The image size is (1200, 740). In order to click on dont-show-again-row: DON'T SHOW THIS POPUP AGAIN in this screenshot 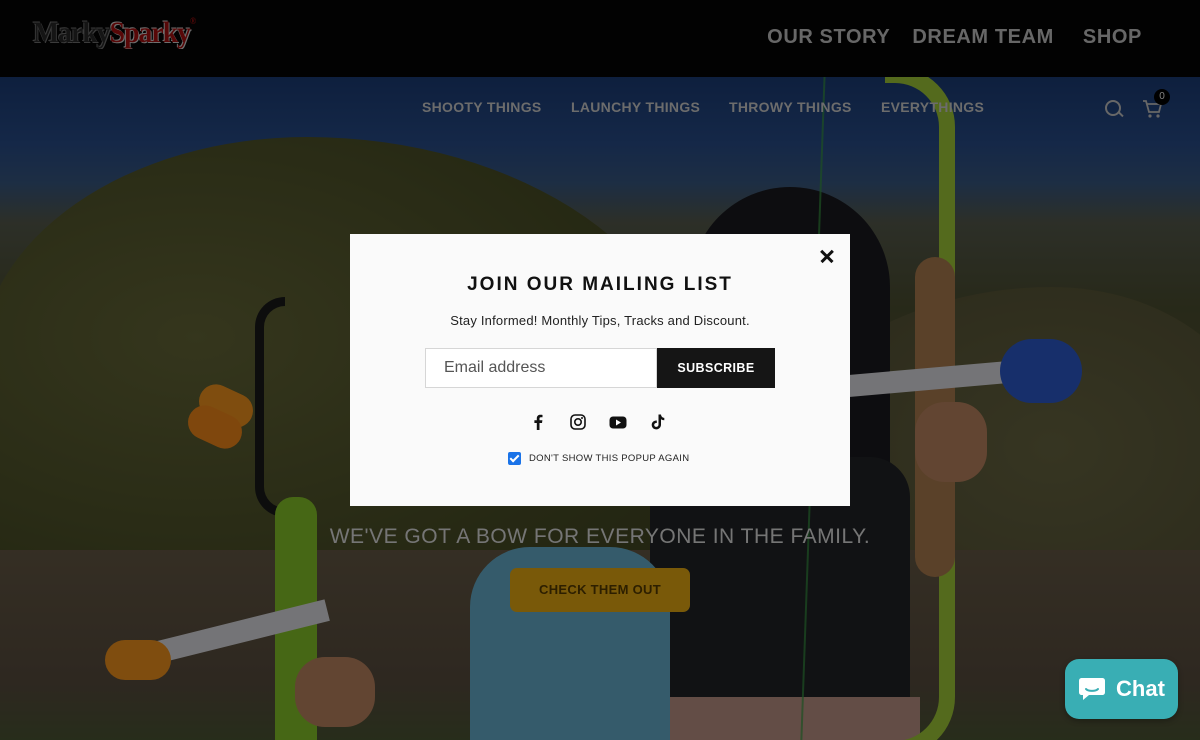, I will do `click(598, 458)`.